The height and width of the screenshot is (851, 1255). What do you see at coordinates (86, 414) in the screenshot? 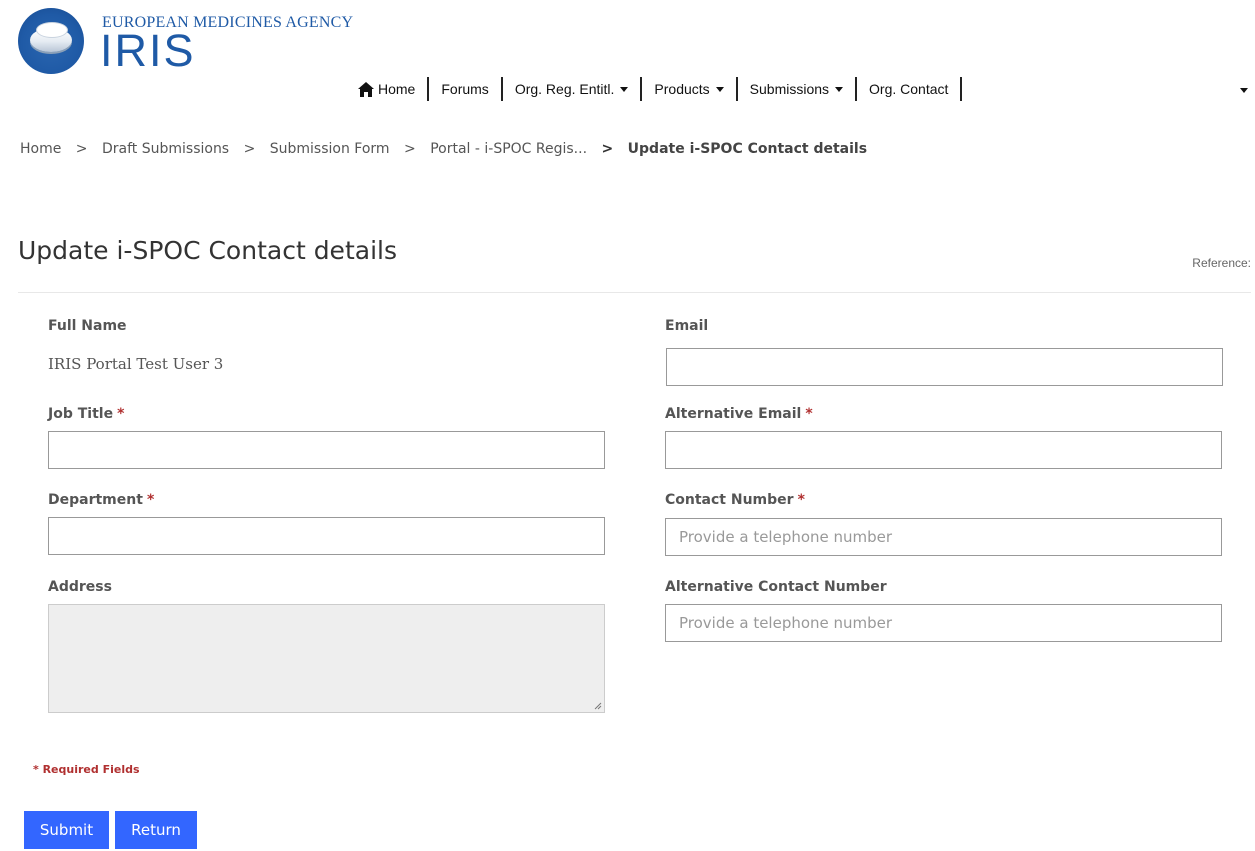
I see `job-title-label: Job Title *` at bounding box center [86, 414].